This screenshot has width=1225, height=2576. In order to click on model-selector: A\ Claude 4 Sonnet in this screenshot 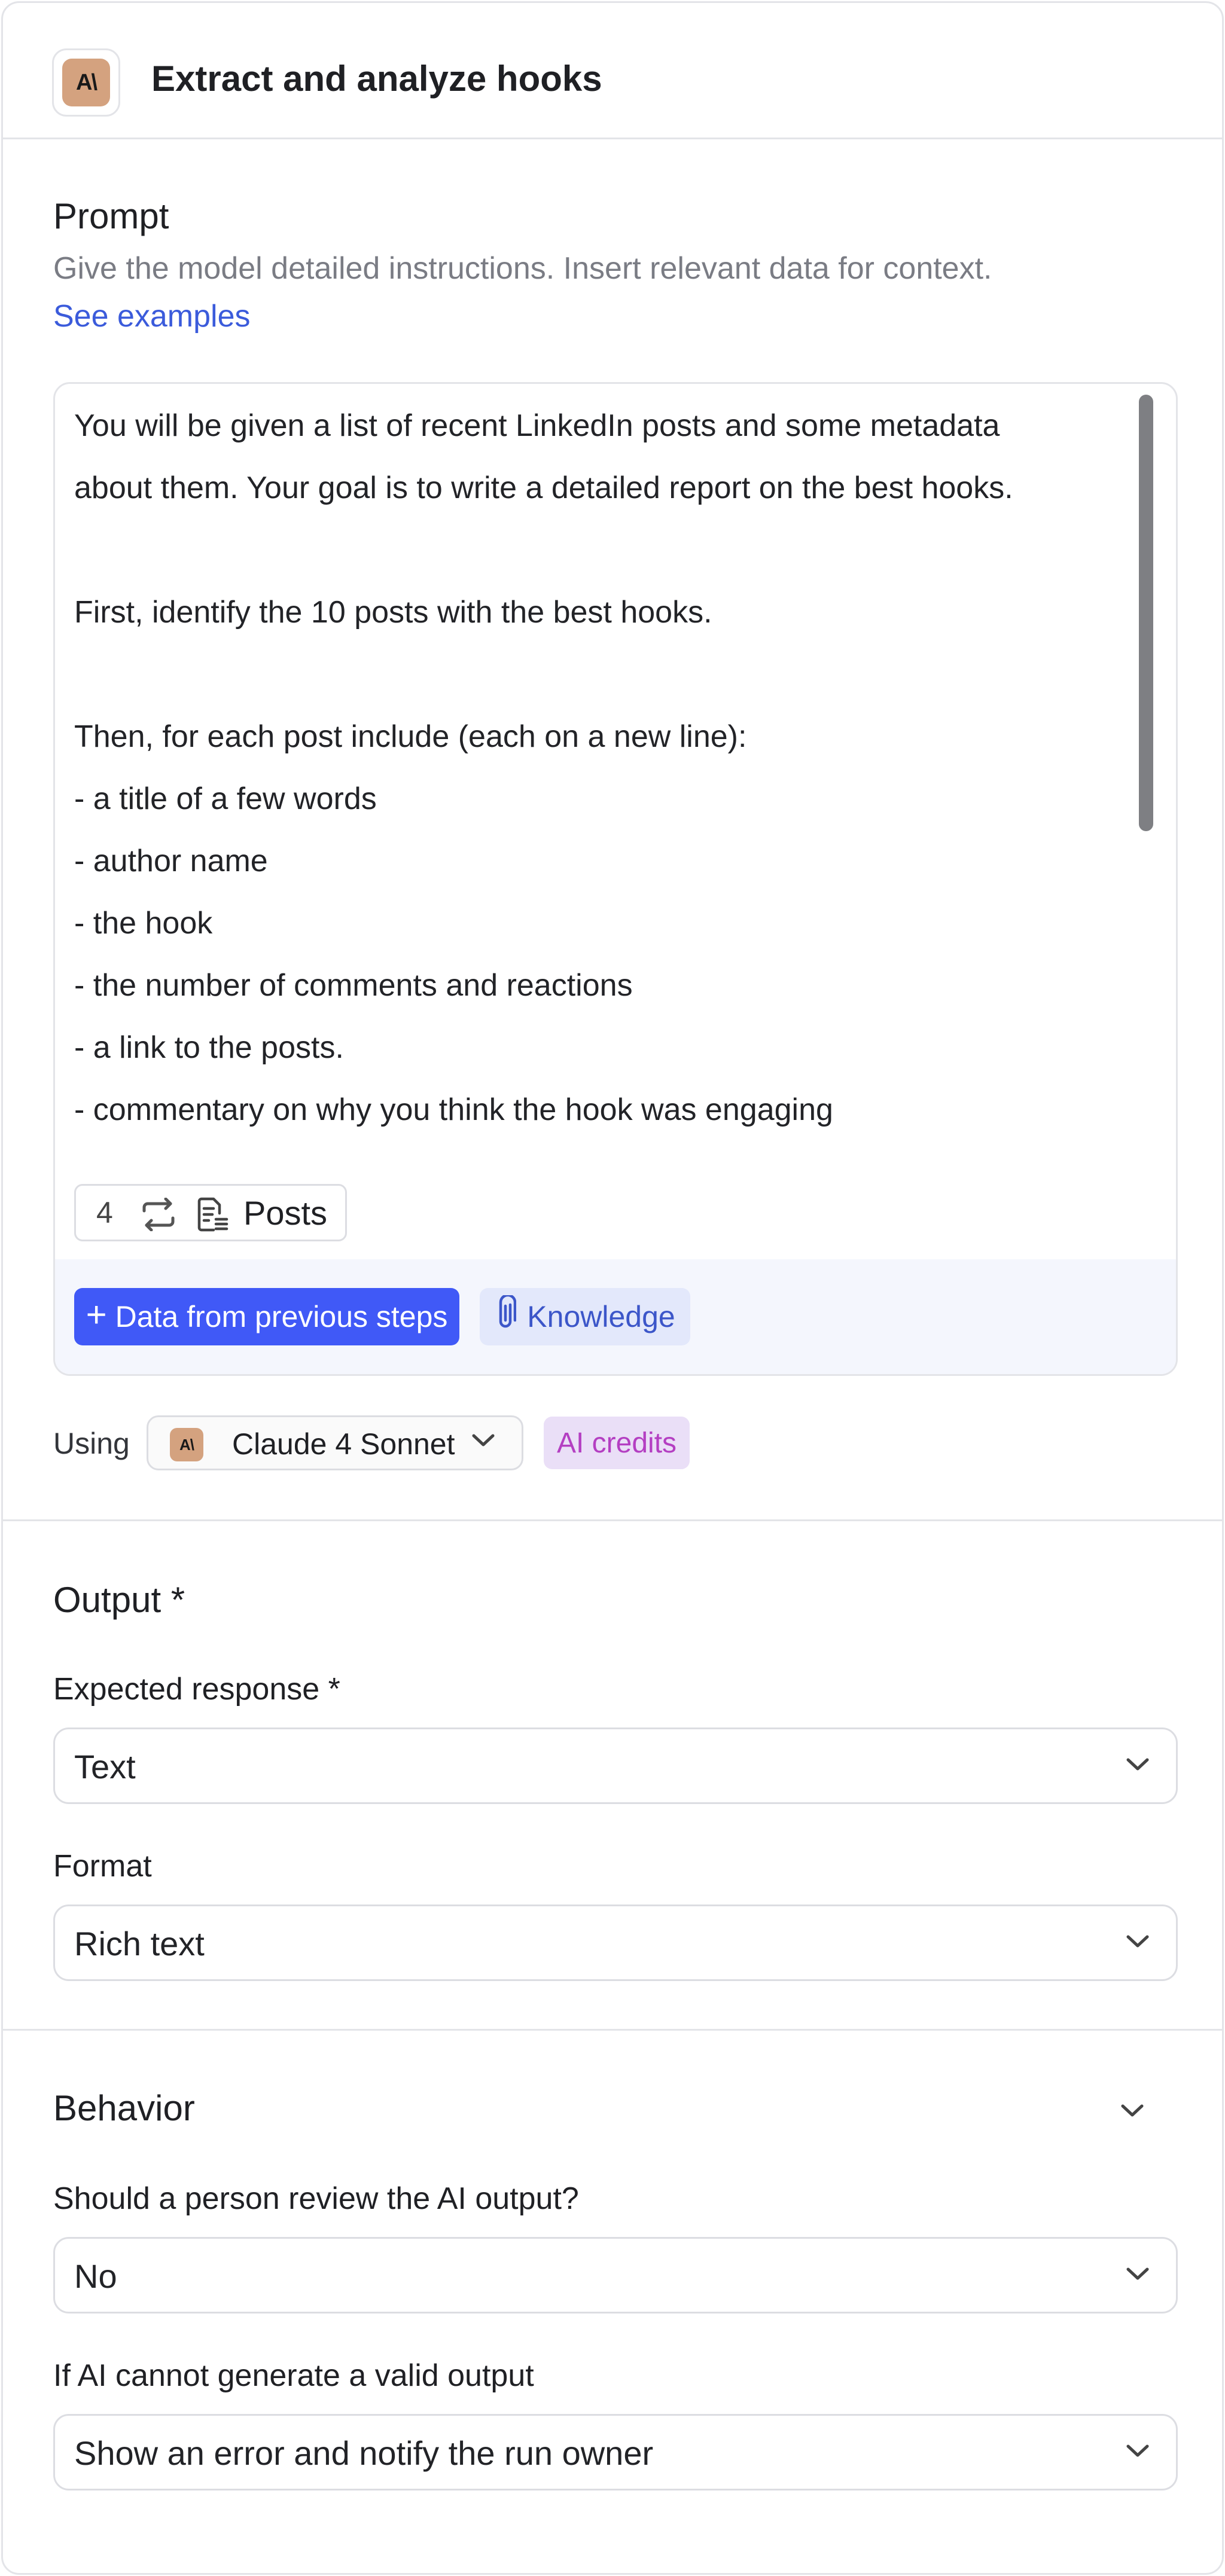, I will do `click(335, 1442)`.